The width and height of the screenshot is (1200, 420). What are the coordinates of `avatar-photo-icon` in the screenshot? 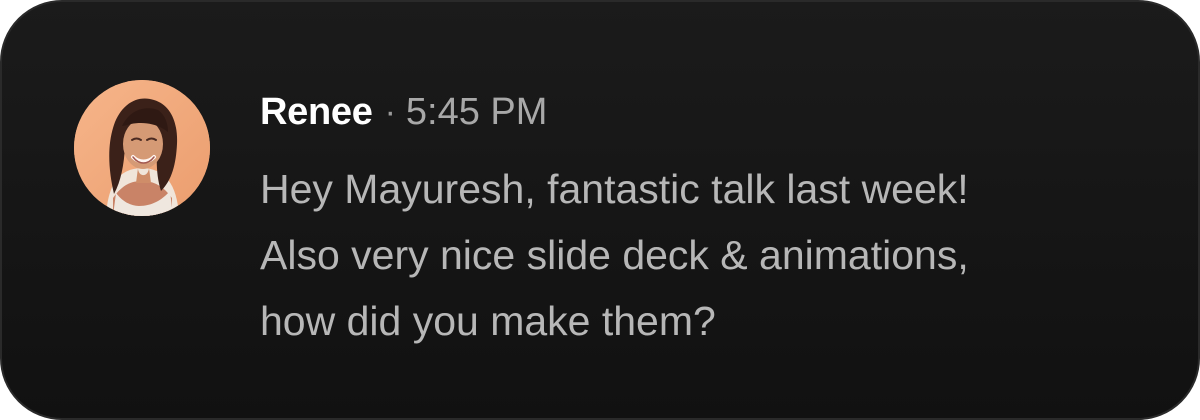 It's located at (142, 148).